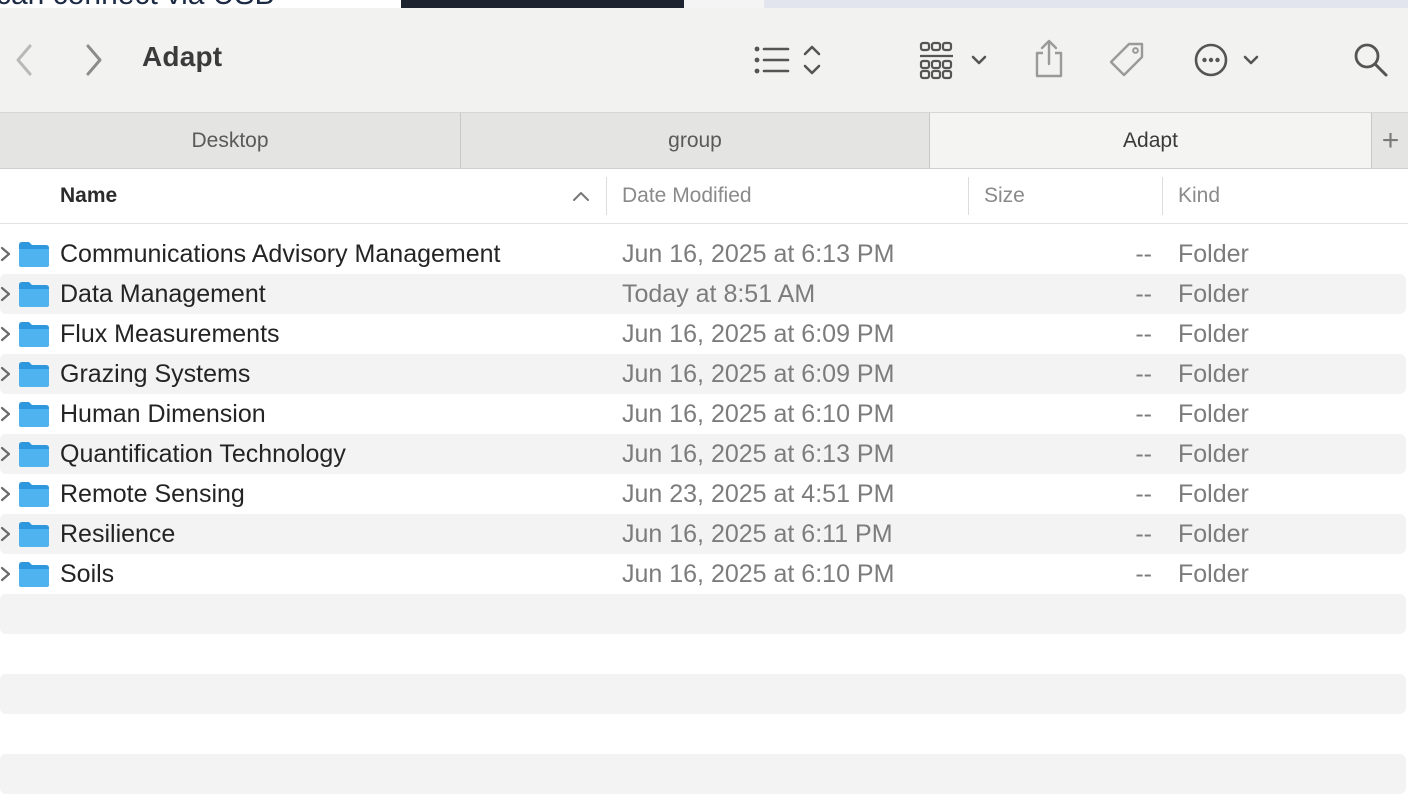  I want to click on column-name: Name, so click(88, 196).